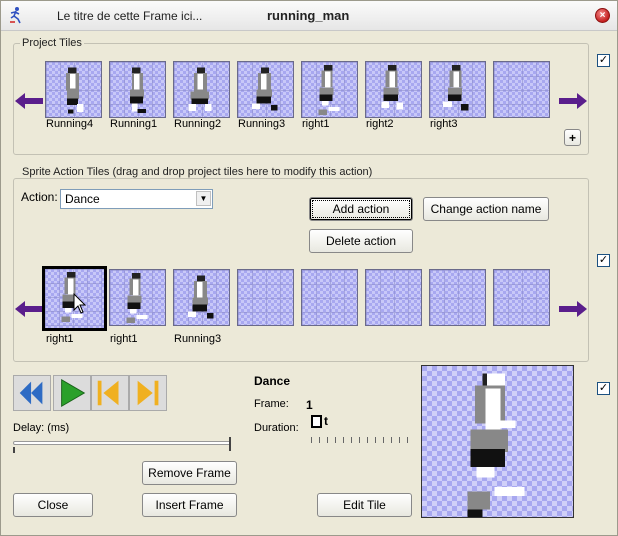 Image resolution: width=618 pixels, height=536 pixels. What do you see at coordinates (316, 124) in the screenshot?
I see `project-tile-label: right1` at bounding box center [316, 124].